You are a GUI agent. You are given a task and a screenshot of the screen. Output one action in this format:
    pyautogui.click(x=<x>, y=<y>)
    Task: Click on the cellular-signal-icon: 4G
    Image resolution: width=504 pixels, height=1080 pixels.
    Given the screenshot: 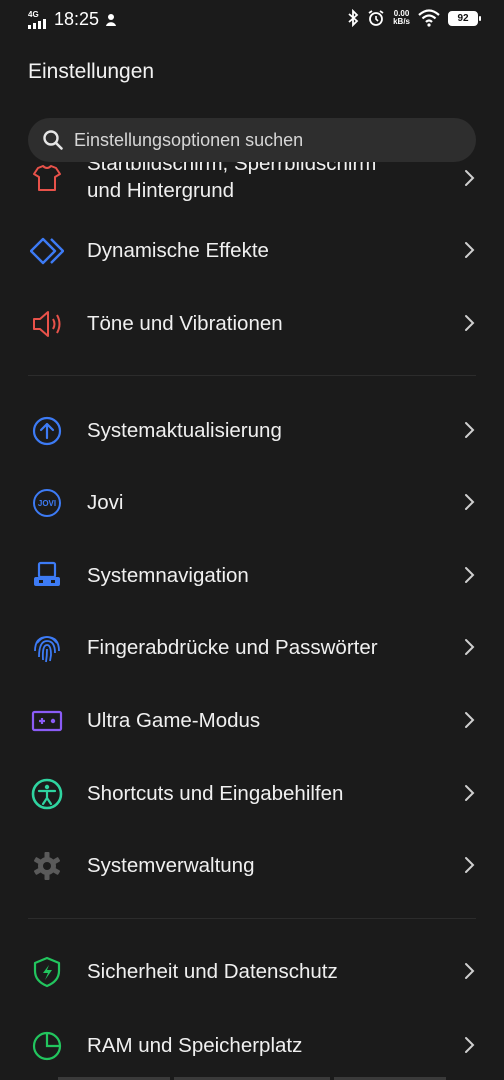 What is the action you would take?
    pyautogui.click(x=38, y=19)
    